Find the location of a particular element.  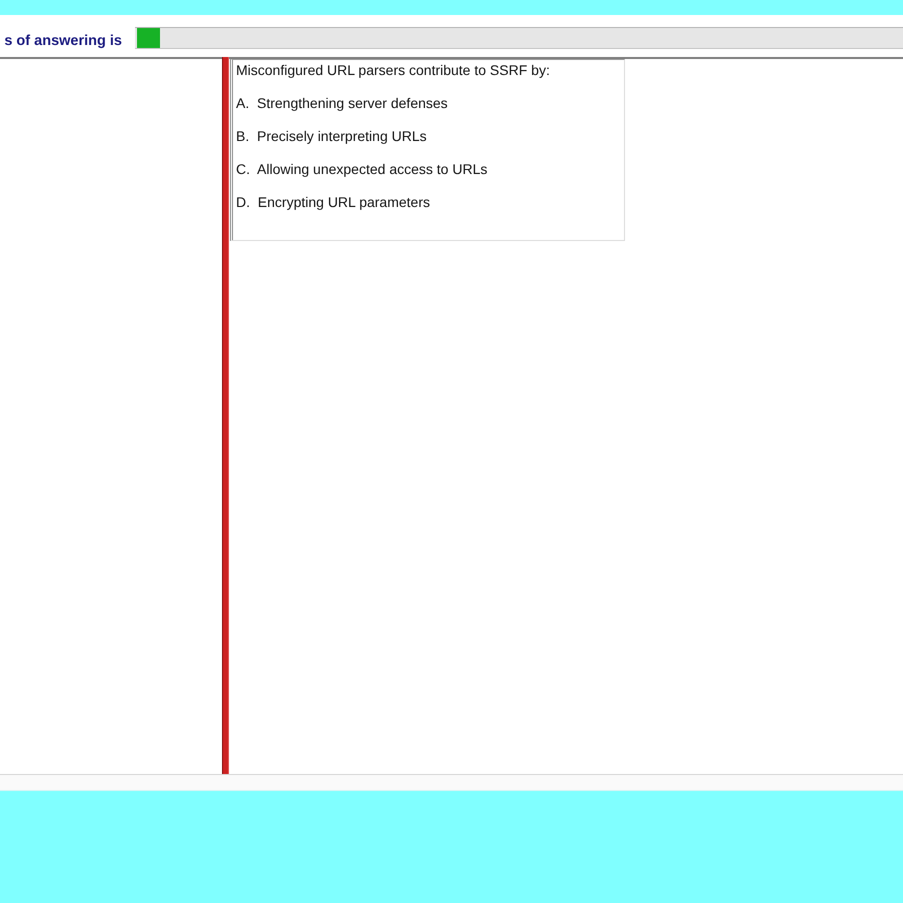

answer-option: B. Precisely interpreting URLs is located at coordinates (331, 136).